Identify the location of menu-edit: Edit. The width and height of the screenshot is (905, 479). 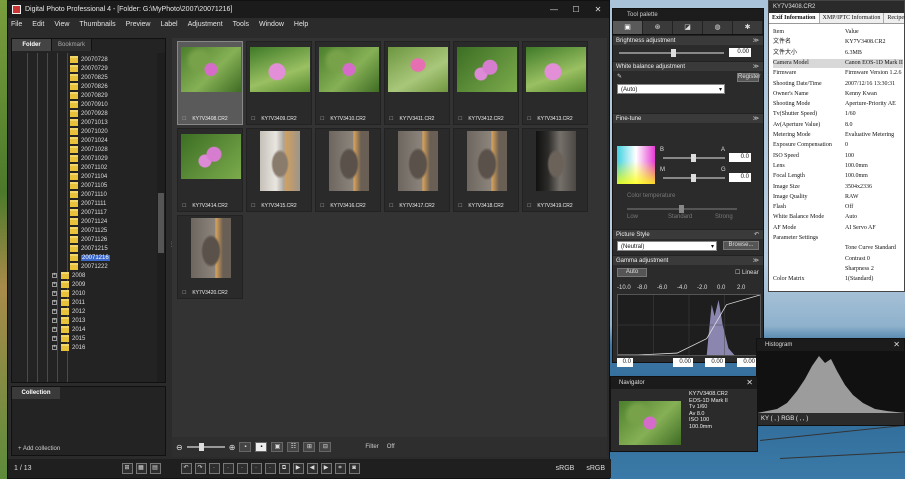
(38, 24).